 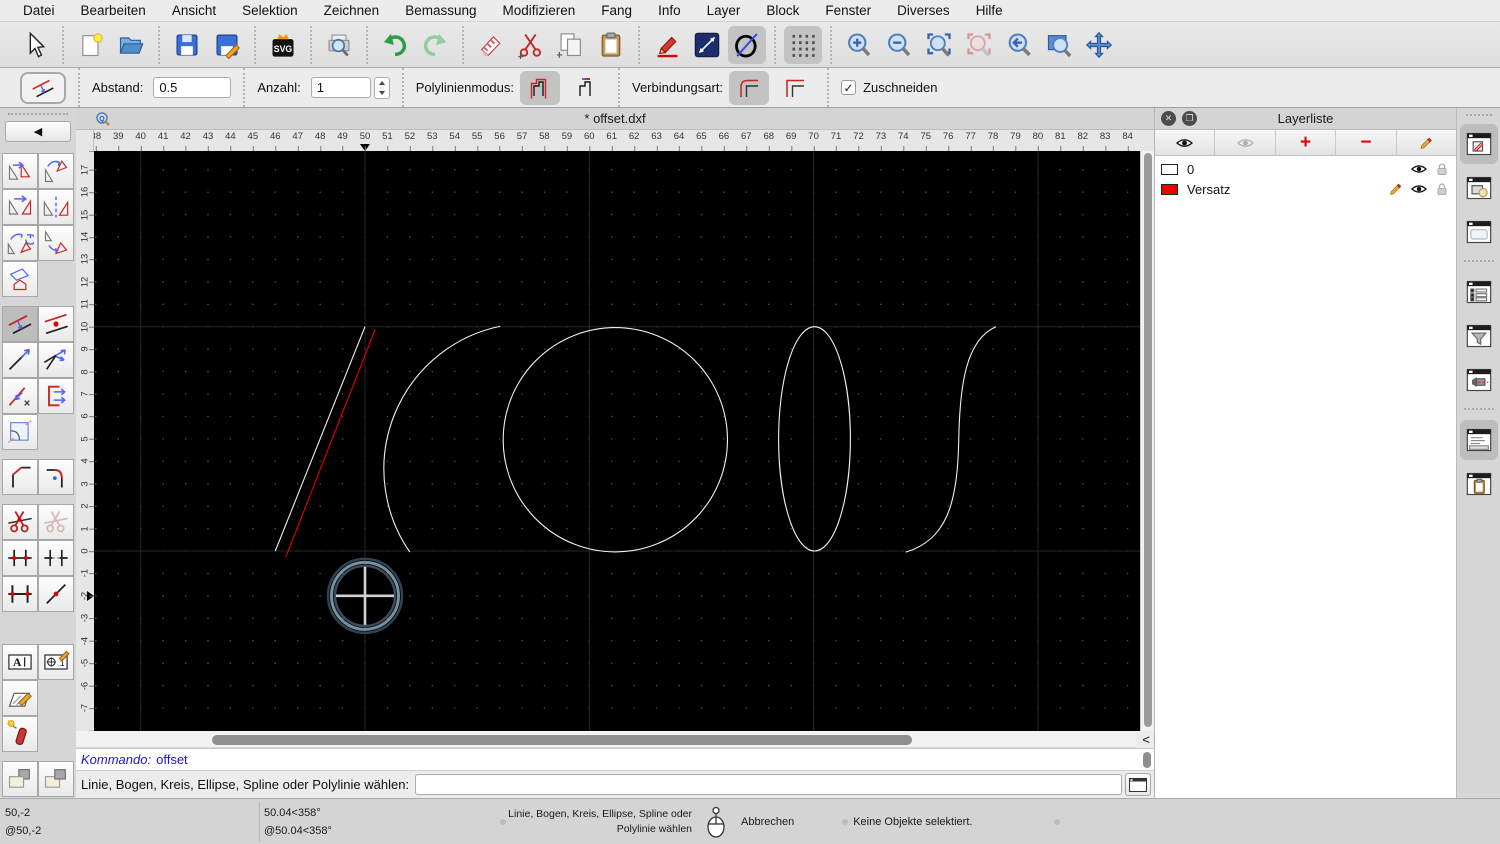 What do you see at coordinates (795, 88) in the screenshot?
I see `connection-sharp-button` at bounding box center [795, 88].